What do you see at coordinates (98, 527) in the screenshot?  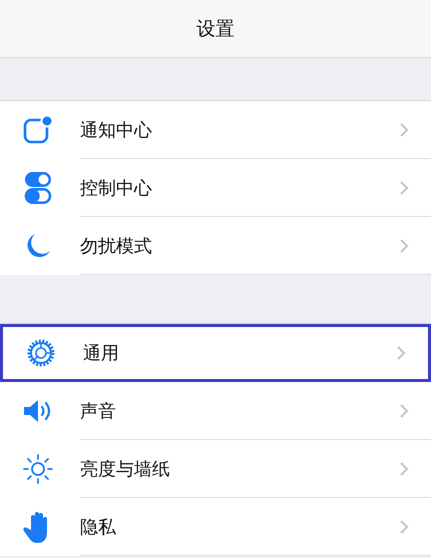 I see `row-label: 隐私` at bounding box center [98, 527].